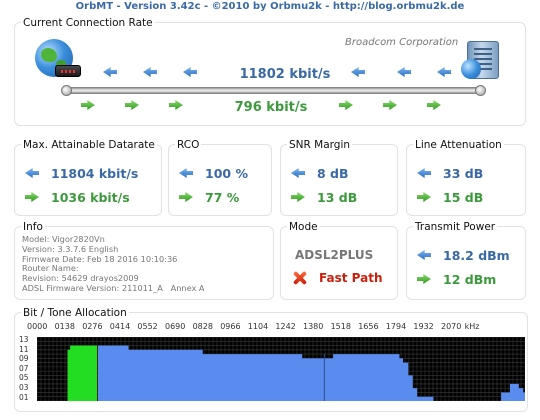 The width and height of the screenshot is (540, 420). What do you see at coordinates (230, 326) in the screenshot?
I see `tone-tick-label: 0966` at bounding box center [230, 326].